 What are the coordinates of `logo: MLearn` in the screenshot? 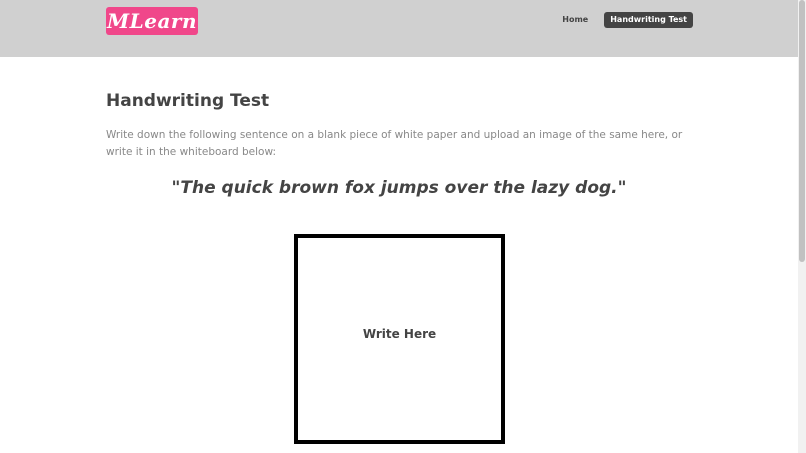 It's located at (152, 21).